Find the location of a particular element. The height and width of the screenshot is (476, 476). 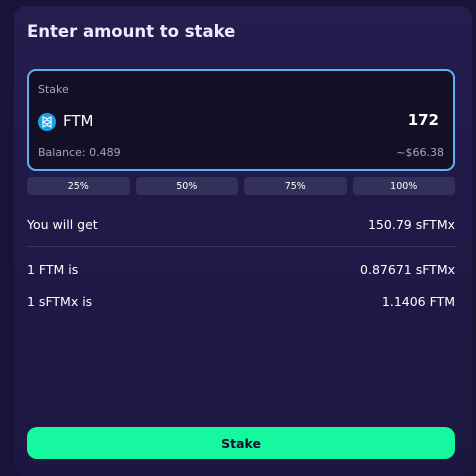

receive-value: 150.79 sFTMx is located at coordinates (411, 224).